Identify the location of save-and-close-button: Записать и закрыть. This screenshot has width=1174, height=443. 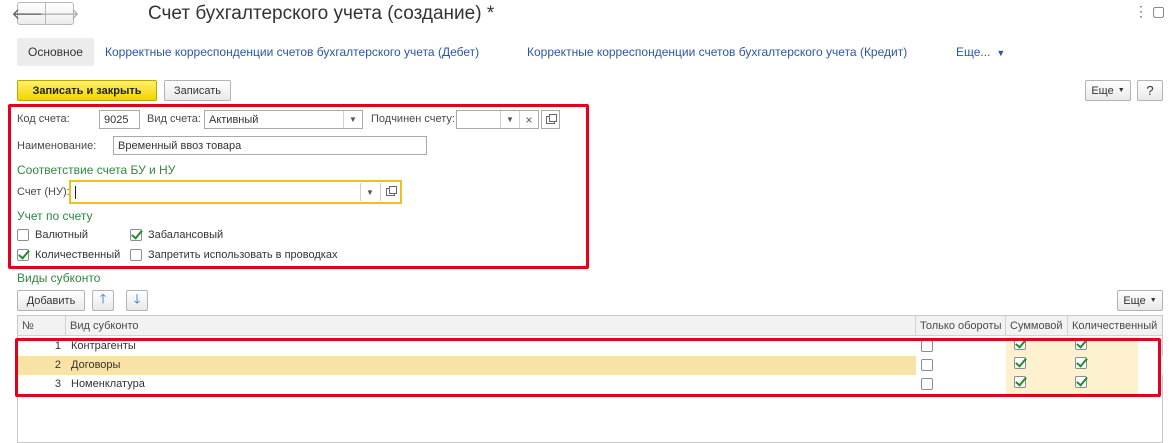
(87, 90).